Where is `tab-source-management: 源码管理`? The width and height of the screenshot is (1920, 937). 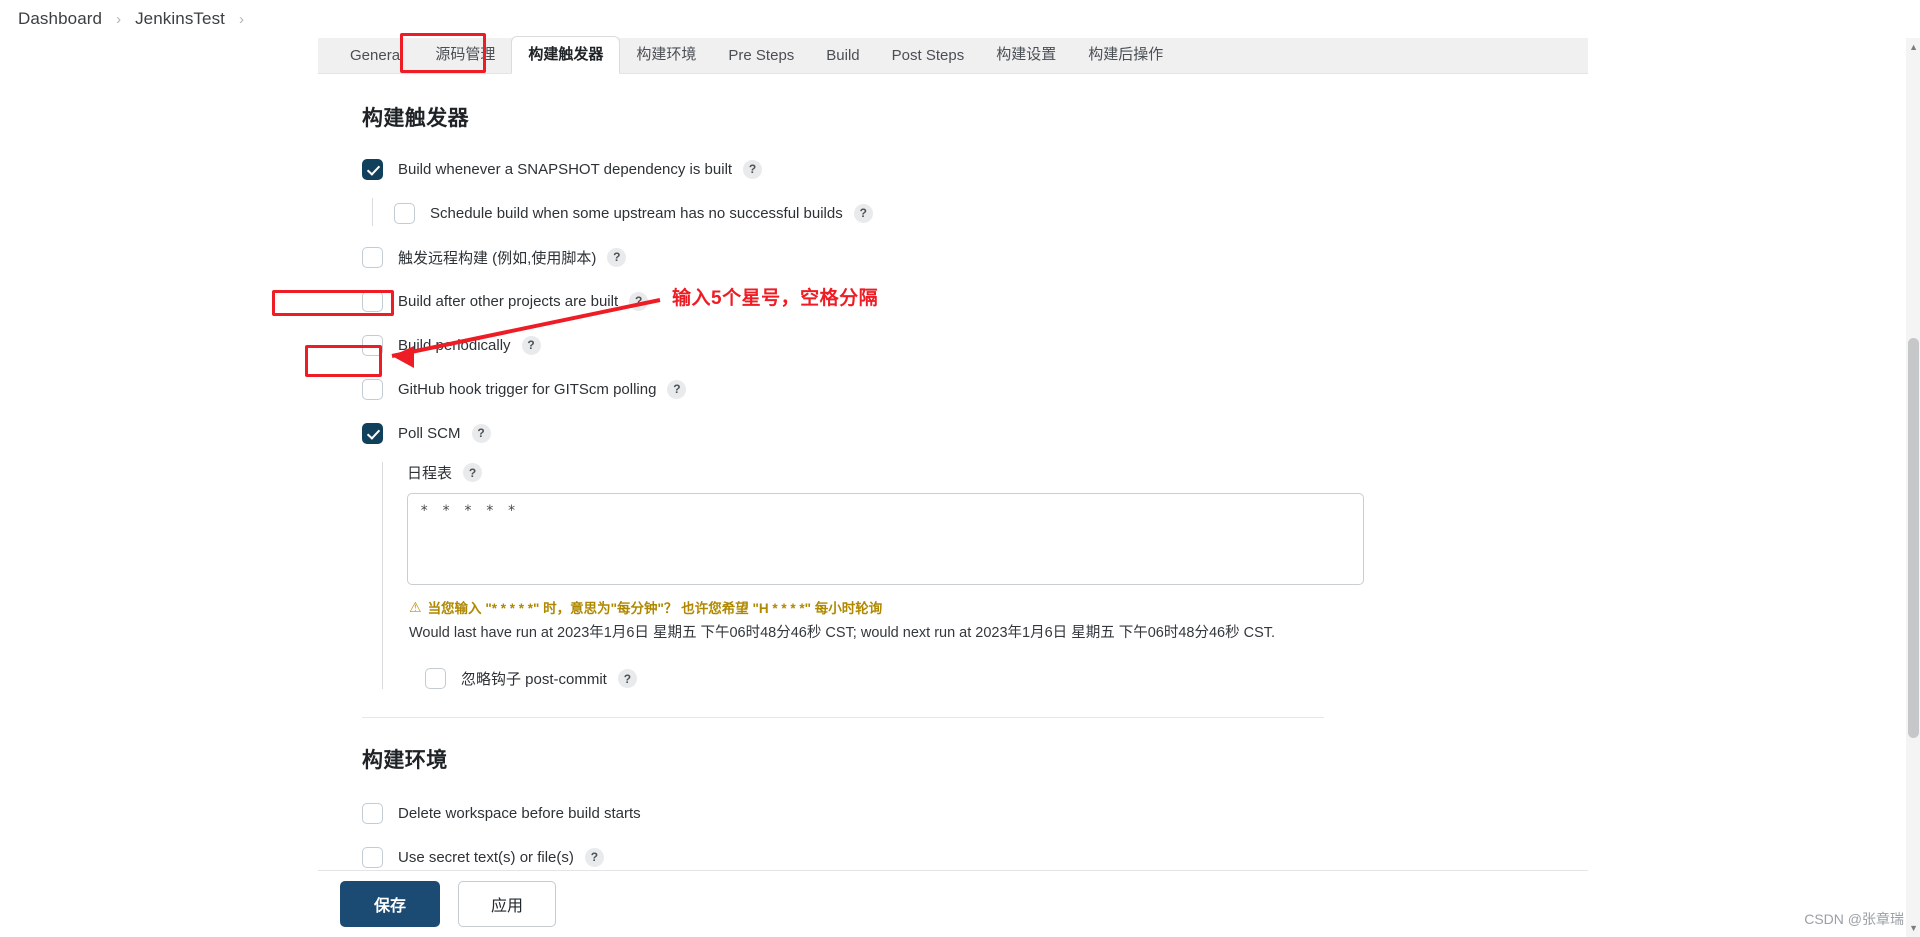
tab-source-management: 源码管理 is located at coordinates (465, 55).